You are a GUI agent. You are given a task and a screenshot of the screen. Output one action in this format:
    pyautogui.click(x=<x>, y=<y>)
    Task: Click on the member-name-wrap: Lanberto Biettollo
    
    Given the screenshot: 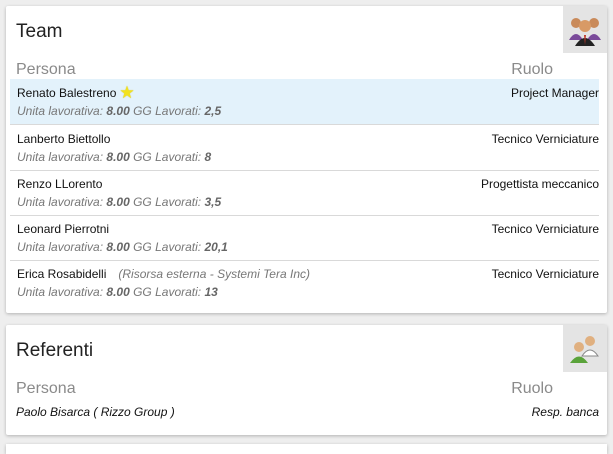 What is the action you would take?
    pyautogui.click(x=63, y=139)
    